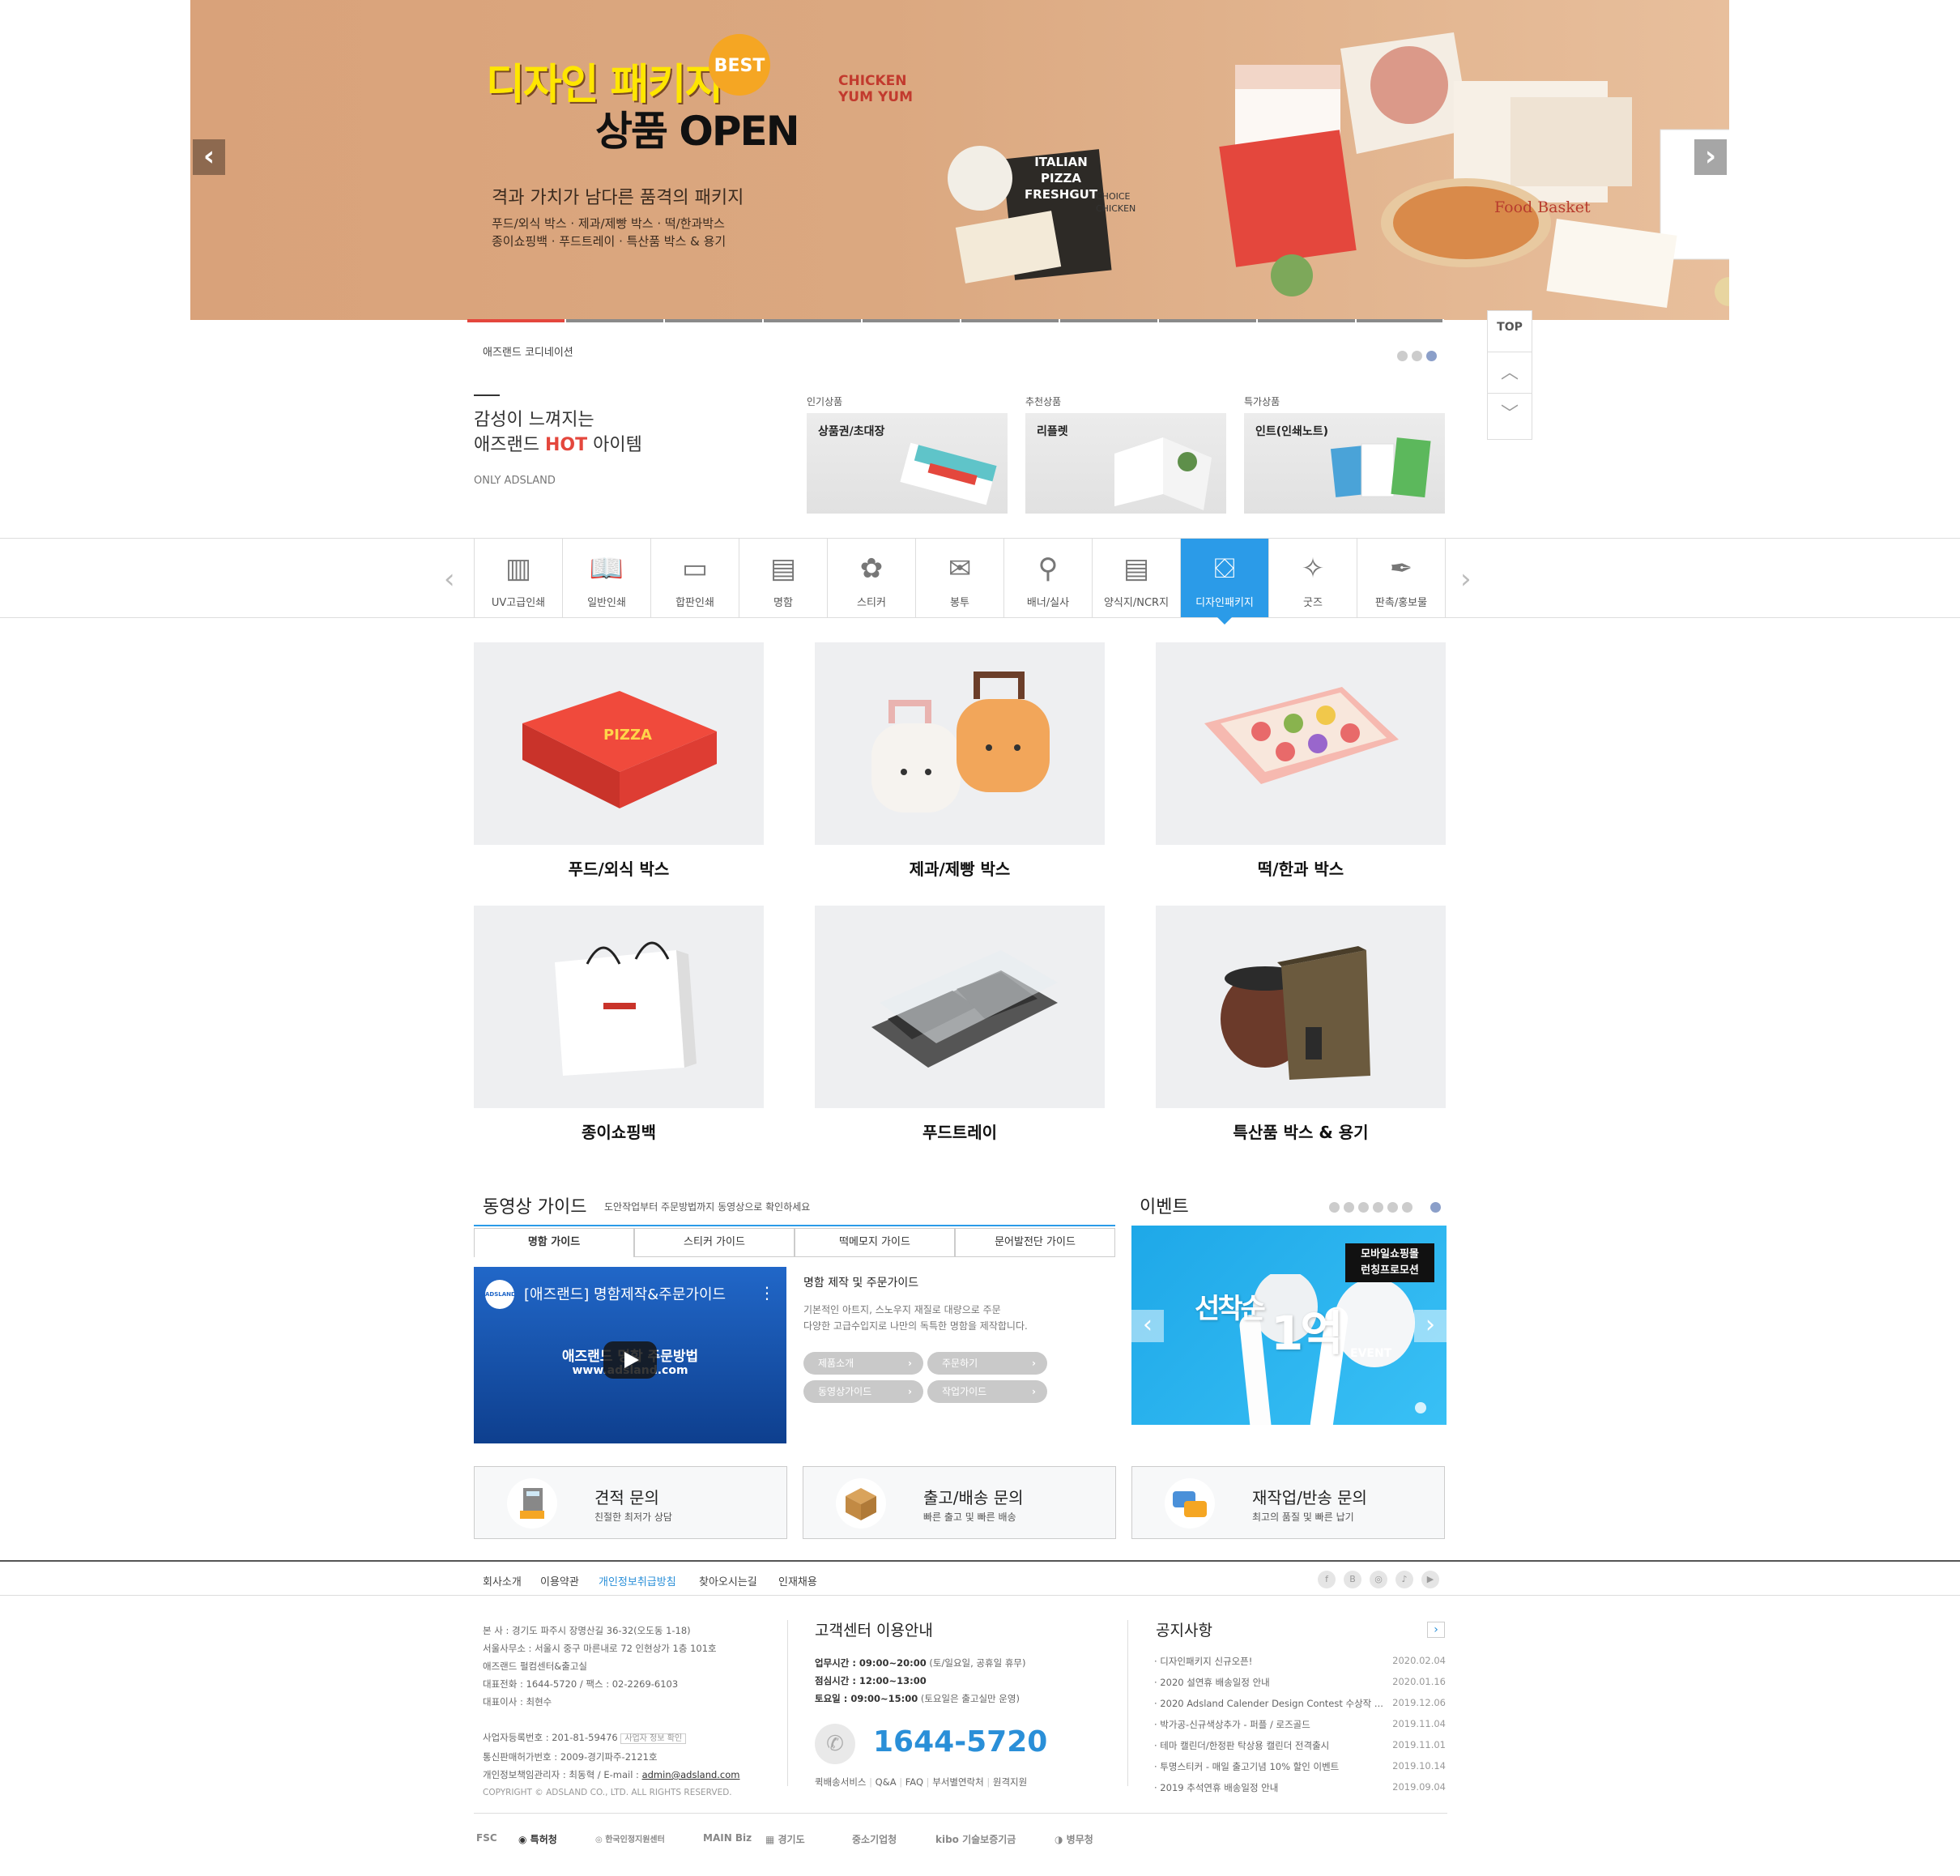  I want to click on email-link: admin@adsland.com, so click(691, 1774).